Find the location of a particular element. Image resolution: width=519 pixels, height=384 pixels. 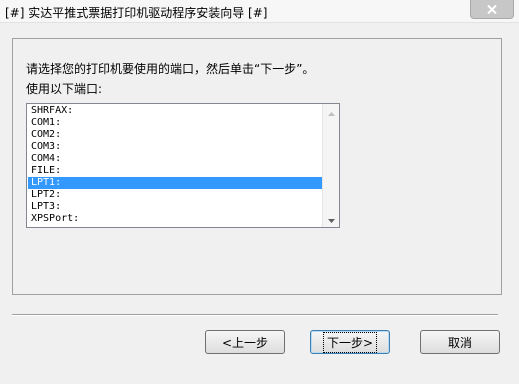

port-list-item: XPSPort: is located at coordinates (176, 219).